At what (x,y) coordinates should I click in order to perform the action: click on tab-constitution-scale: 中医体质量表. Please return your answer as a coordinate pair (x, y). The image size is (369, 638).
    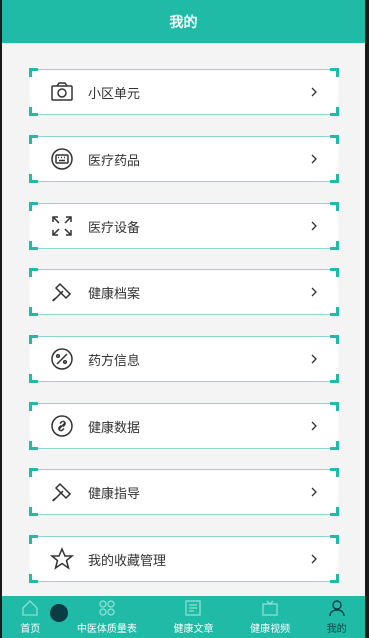
    Looking at the image, I should click on (107, 618).